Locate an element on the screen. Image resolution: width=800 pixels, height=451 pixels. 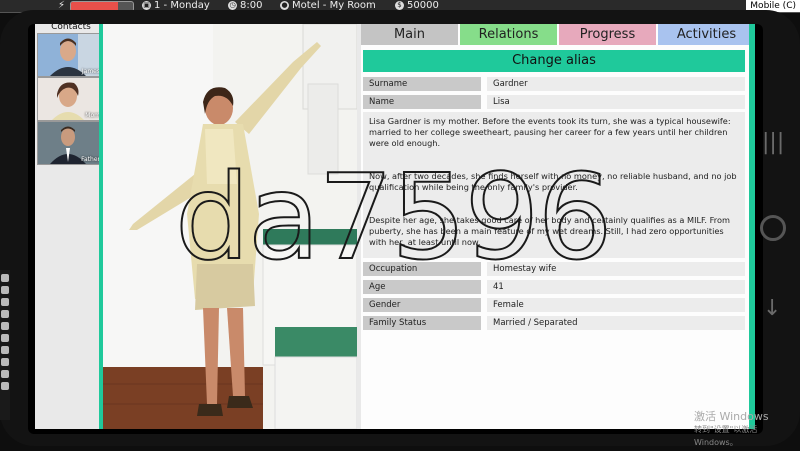
contact-mom: Mom is located at coordinates (70, 99).